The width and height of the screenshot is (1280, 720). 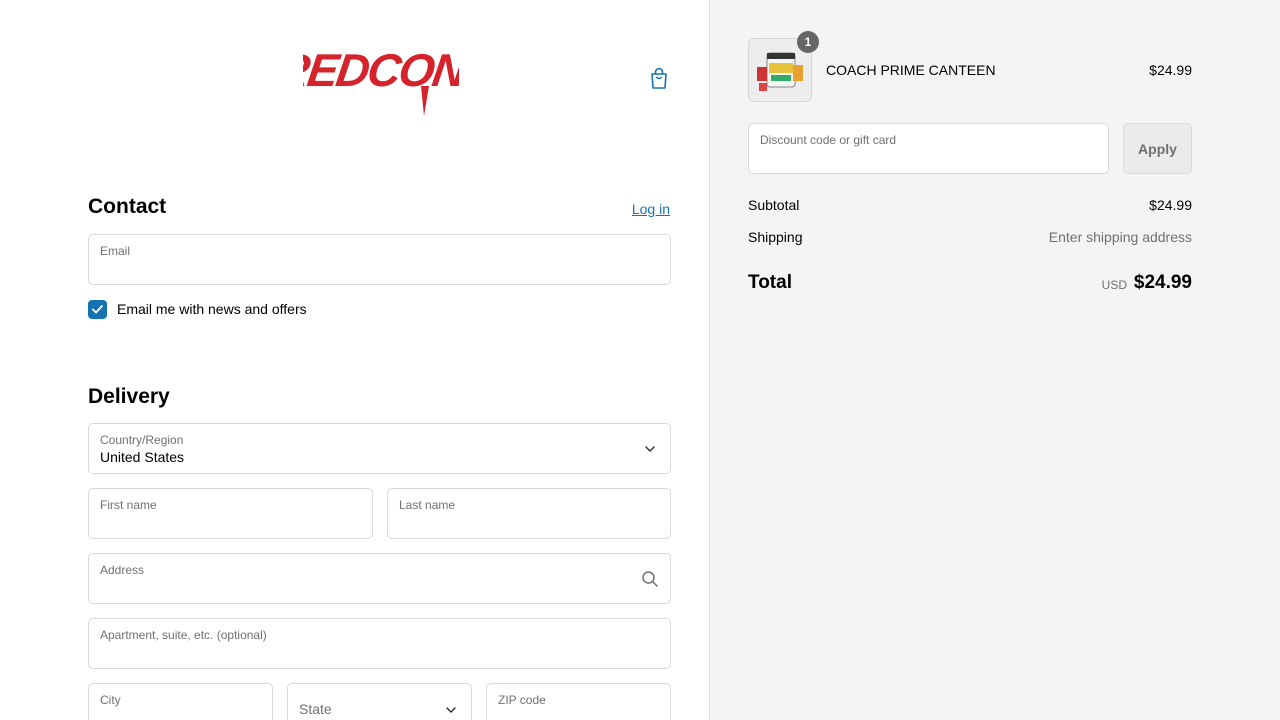 I want to click on shipping-label: Shipping, so click(x=775, y=237).